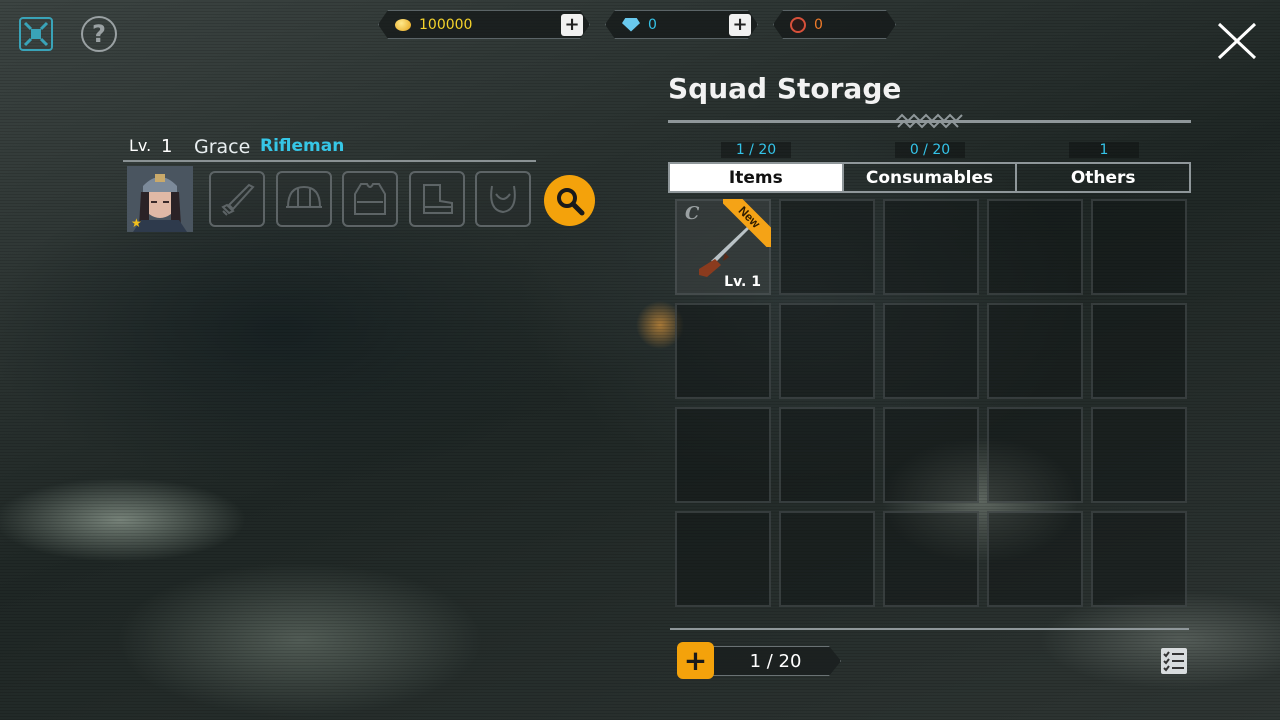  Describe the element at coordinates (818, 24) in the screenshot. I see `ticket-amount: 0` at that location.